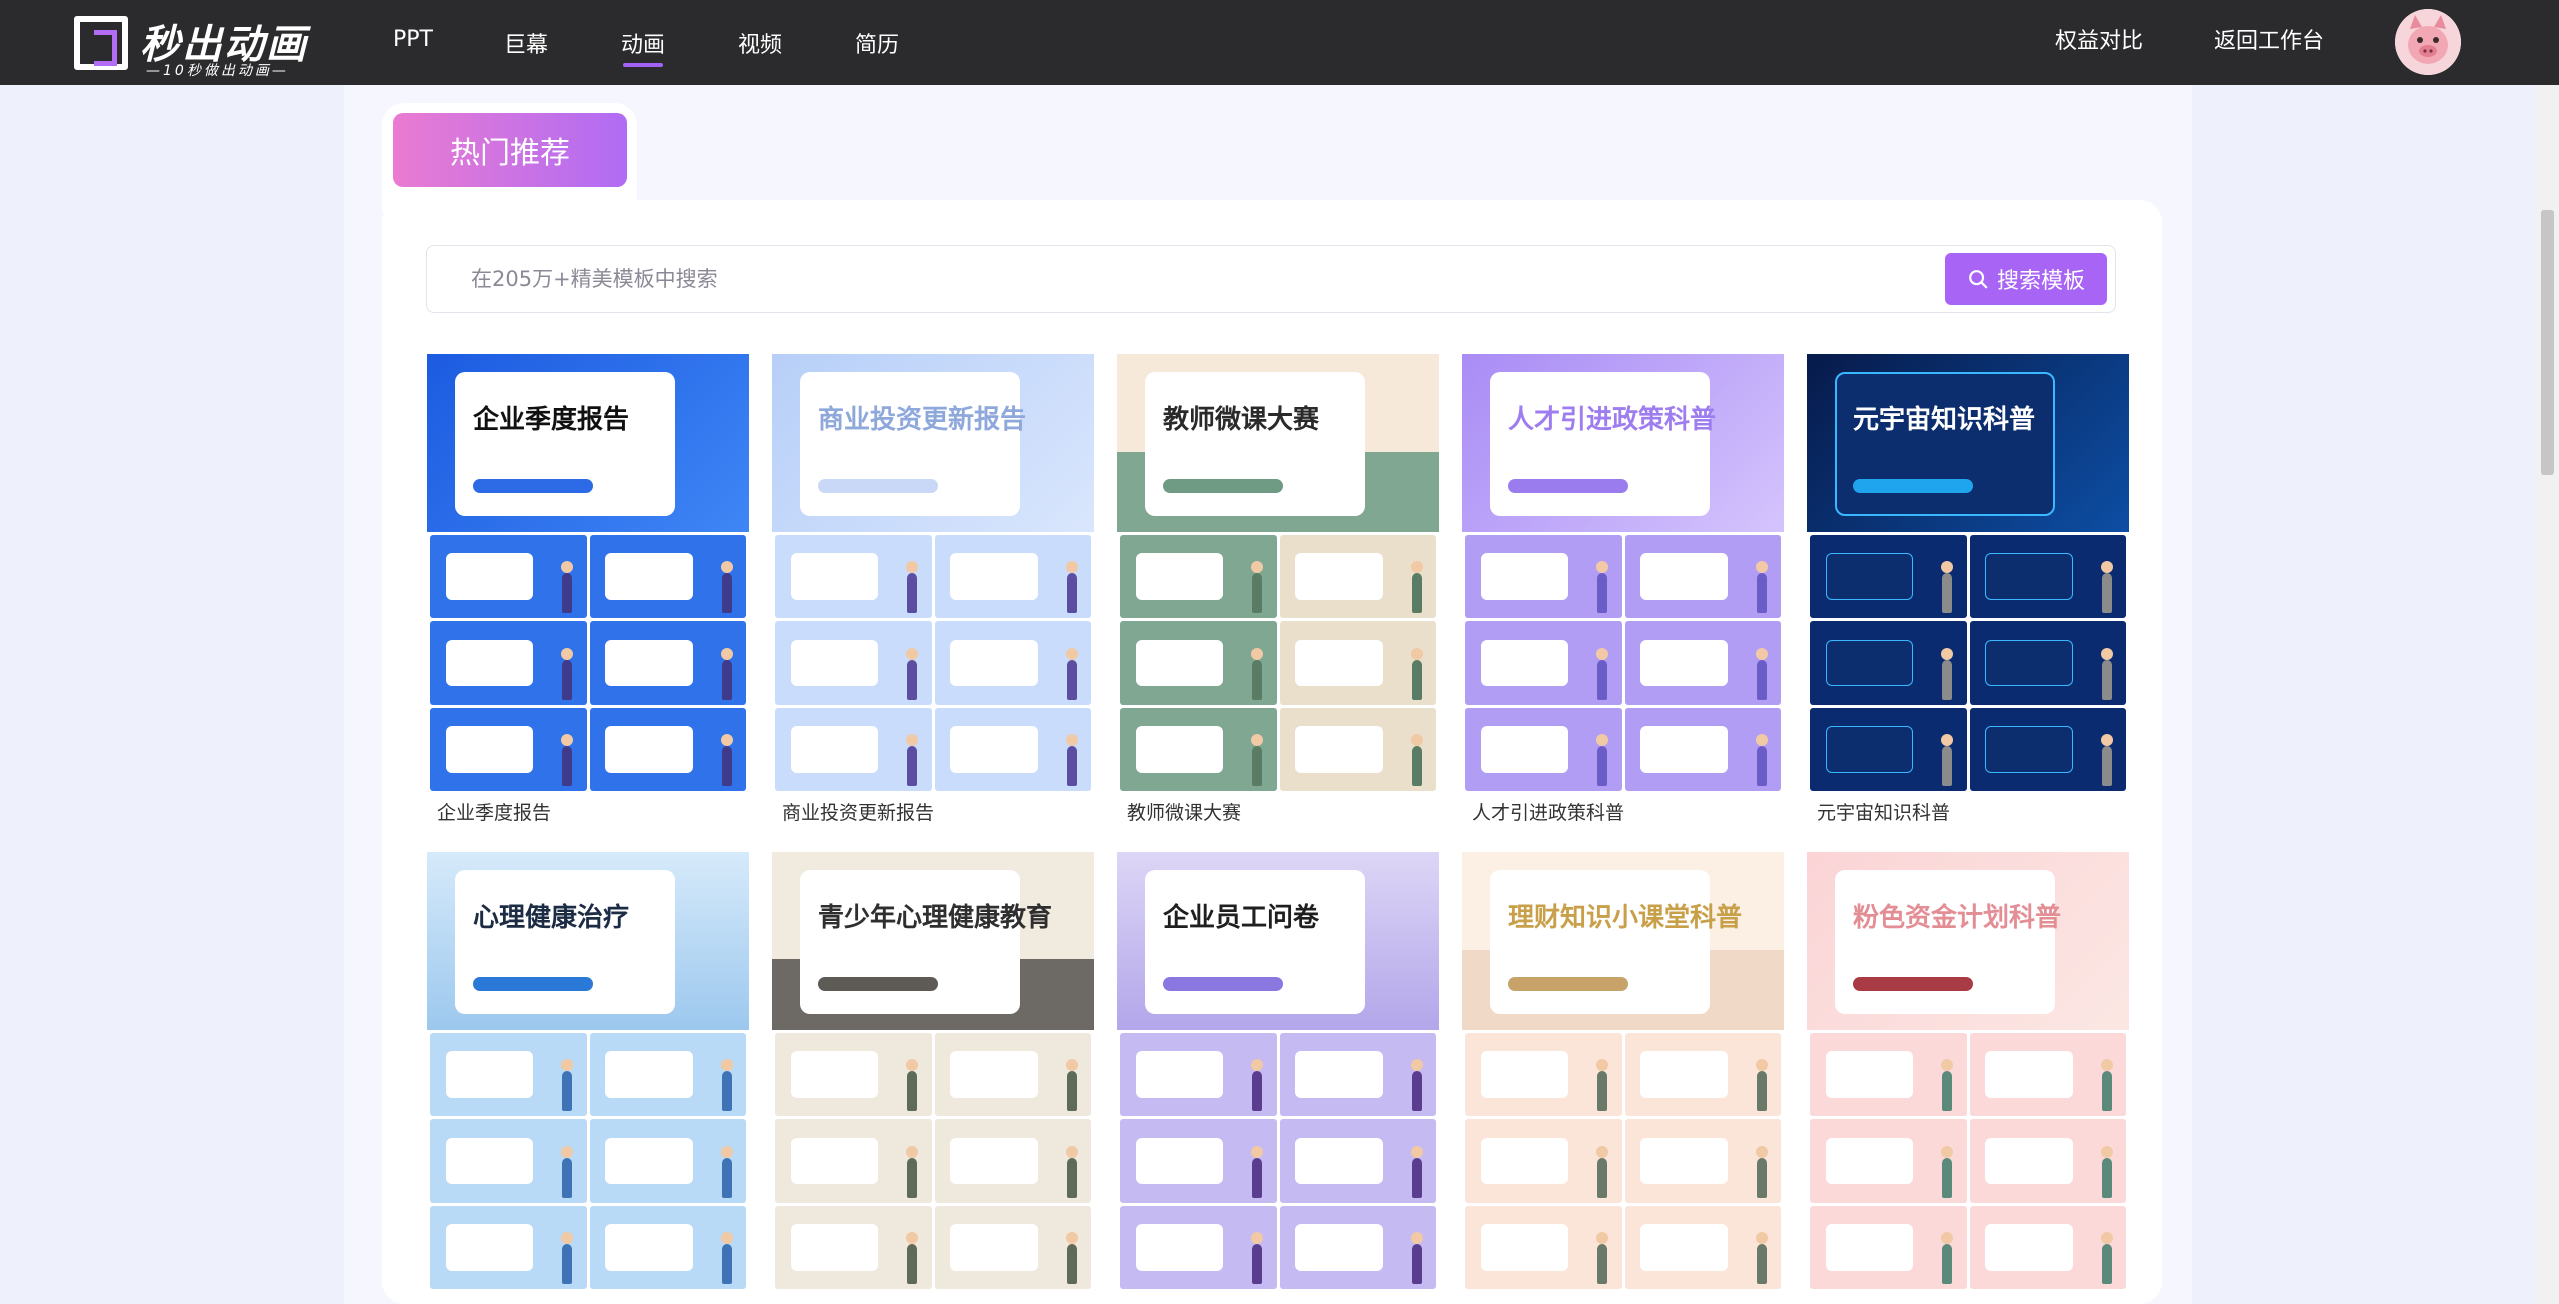 The width and height of the screenshot is (2559, 1304). Describe the element at coordinates (1625, 918) in the screenshot. I see `template-cover-title: 理财知识小课堂科普` at that location.